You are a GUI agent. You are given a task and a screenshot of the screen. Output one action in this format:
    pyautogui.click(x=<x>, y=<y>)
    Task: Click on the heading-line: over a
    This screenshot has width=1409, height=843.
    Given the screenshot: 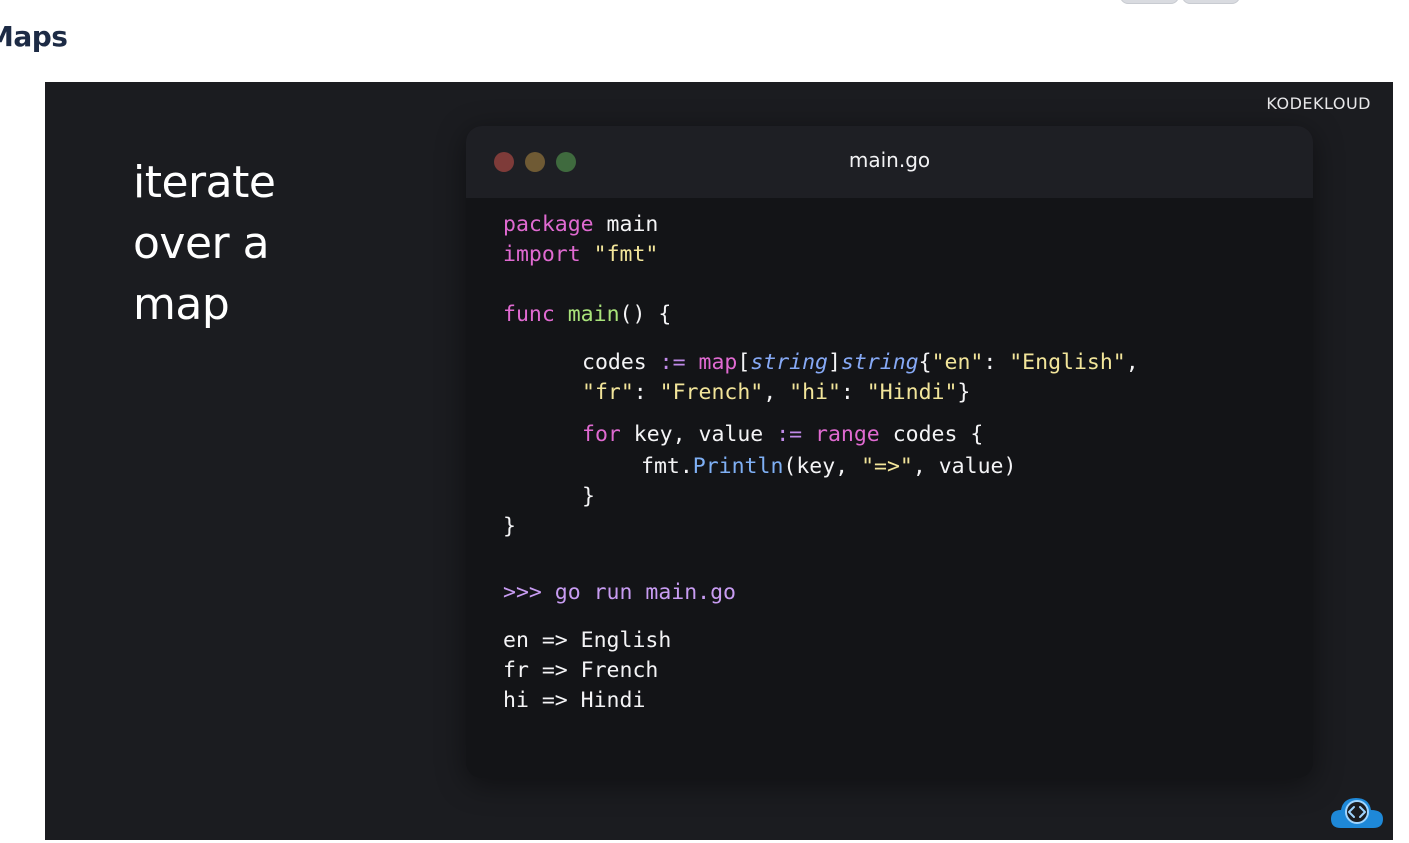 What is the action you would take?
    pyautogui.click(x=201, y=243)
    